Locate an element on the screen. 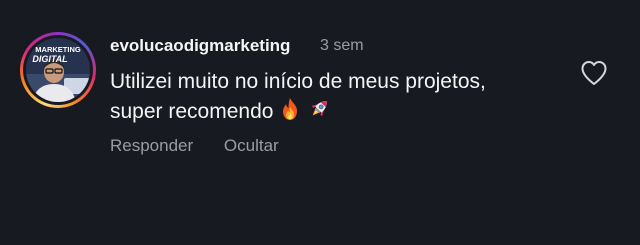  avatar: MARKETING DIGITAL is located at coordinates (58, 70).